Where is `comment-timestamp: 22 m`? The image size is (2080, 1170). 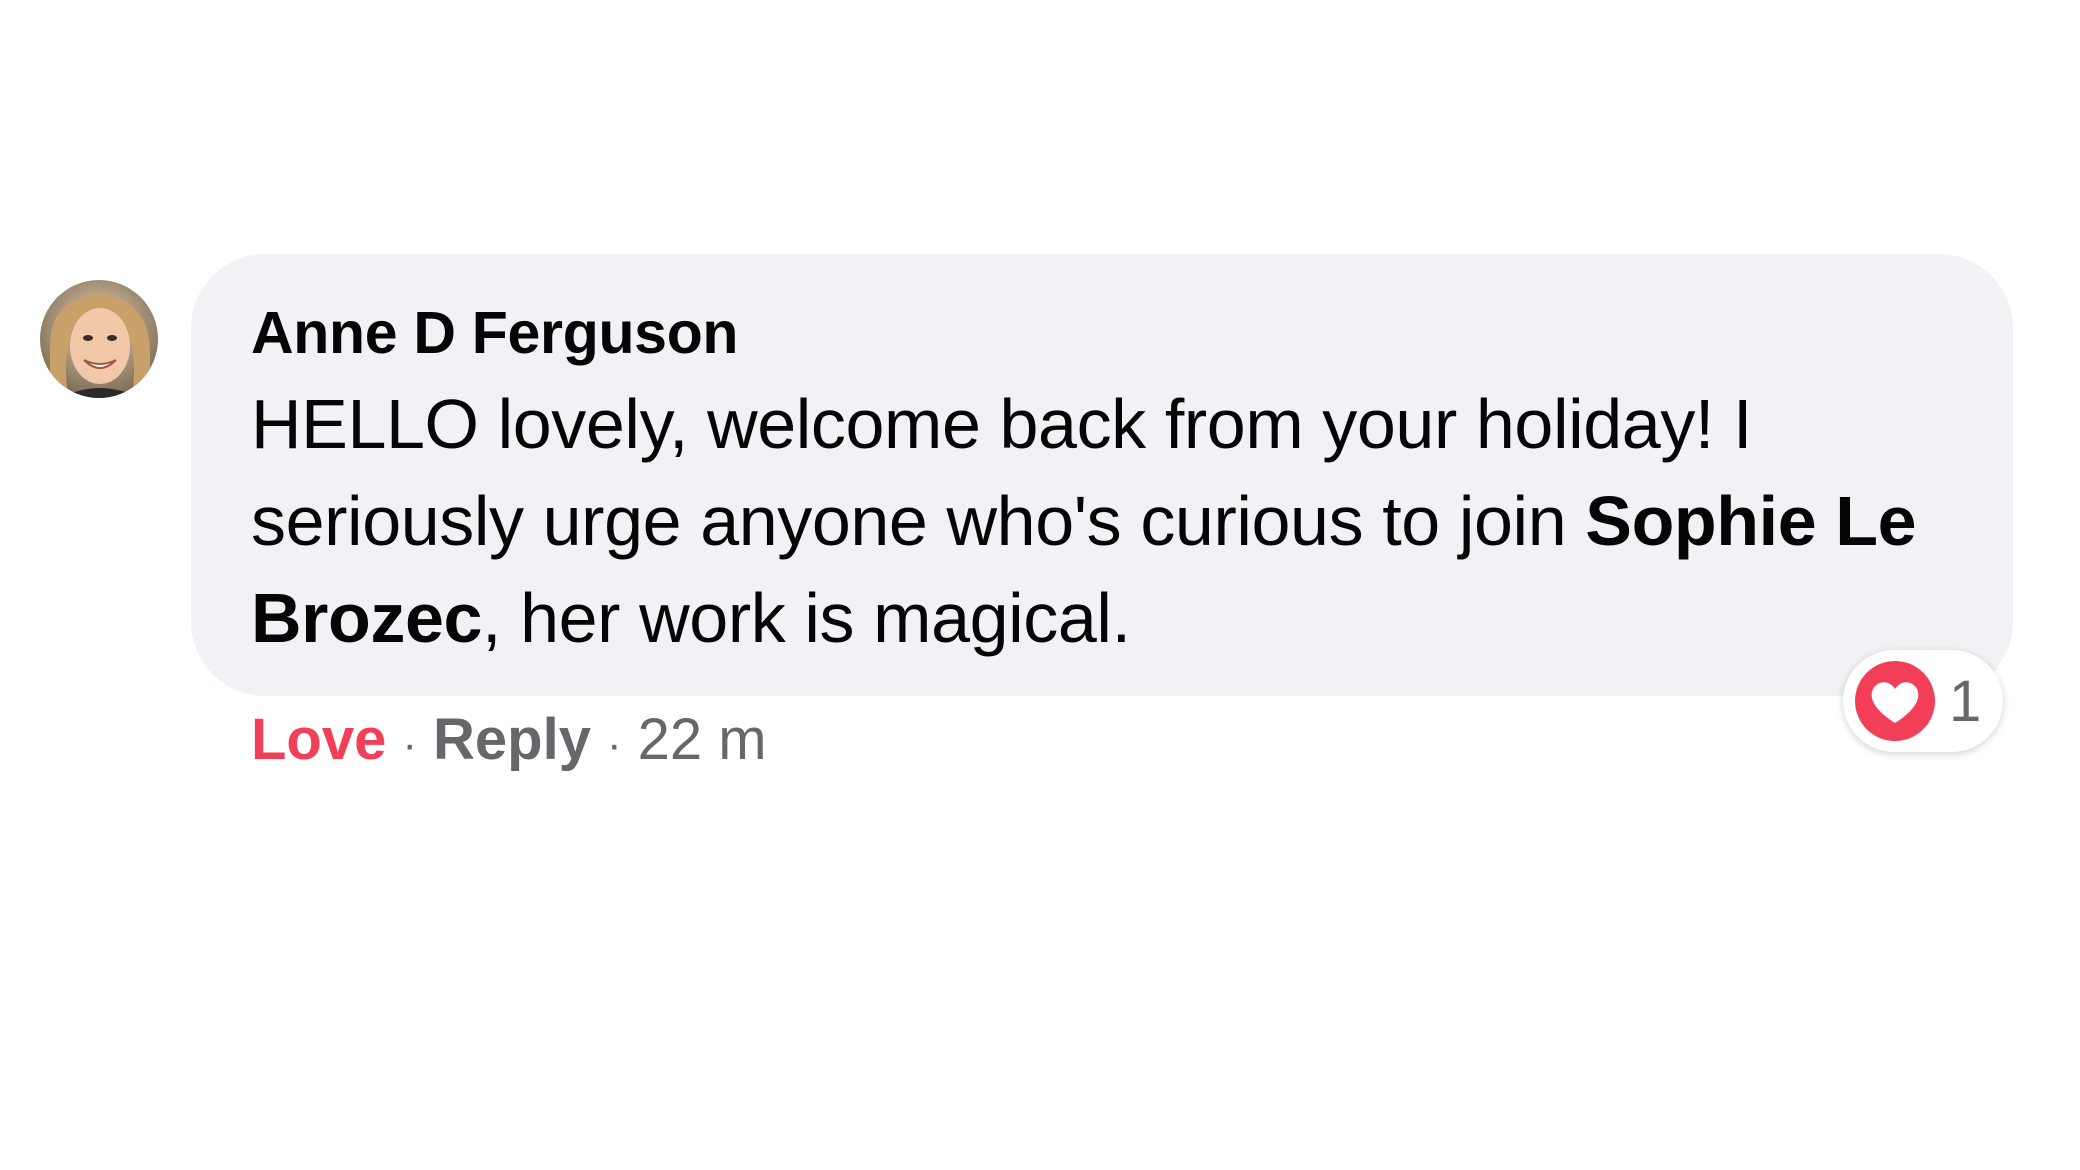 comment-timestamp: 22 m is located at coordinates (702, 739).